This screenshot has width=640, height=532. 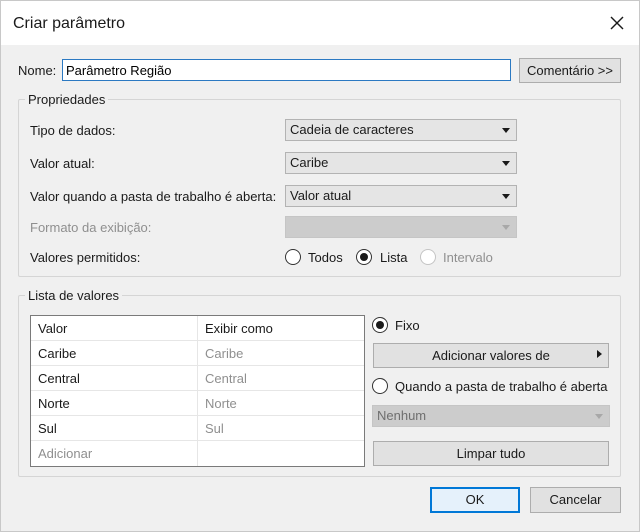 I want to click on ok-button: OK, so click(x=475, y=500).